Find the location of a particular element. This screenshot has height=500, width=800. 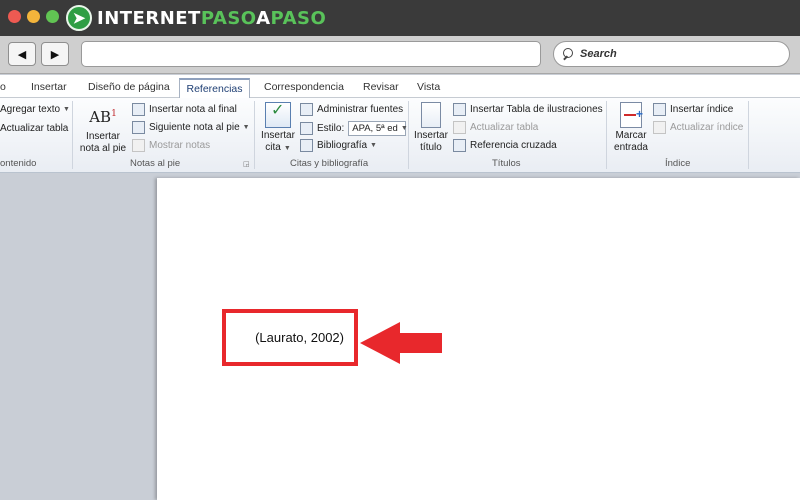

browser-toolbar: ◀ ▶ Search is located at coordinates (400, 55).